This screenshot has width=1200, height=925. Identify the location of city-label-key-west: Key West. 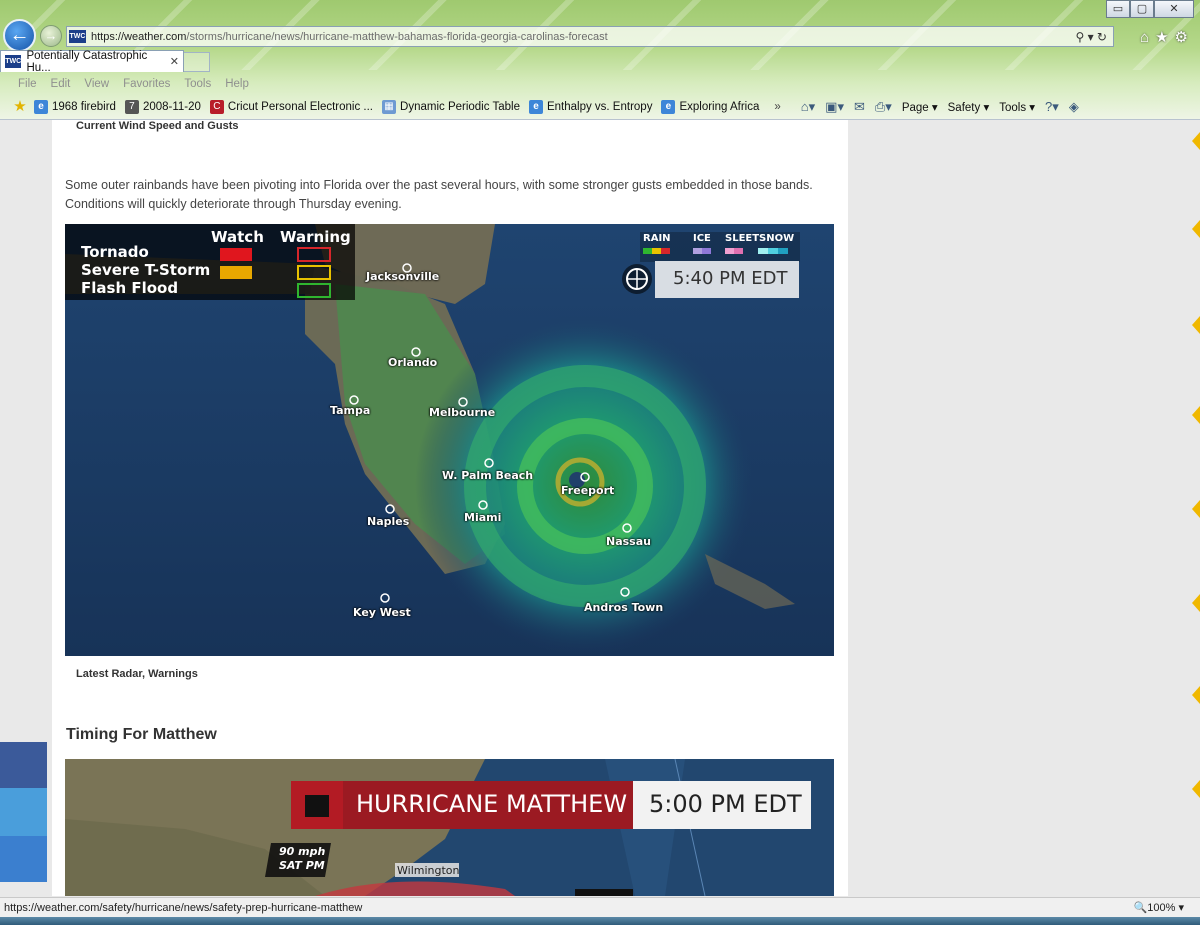
(382, 612).